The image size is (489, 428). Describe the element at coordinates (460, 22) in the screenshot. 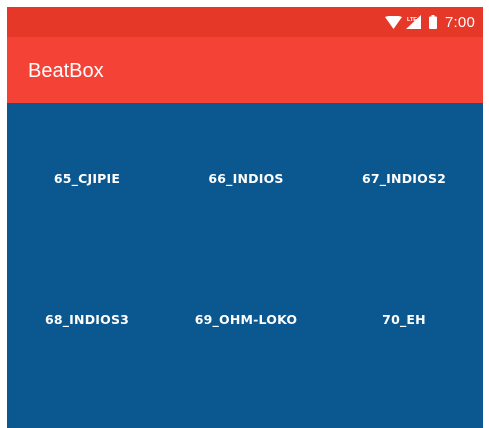

I see `status-time: 7:00` at that location.